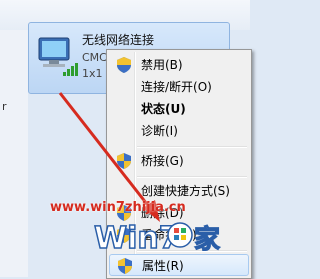  What do you see at coordinates (137, 238) in the screenshot?
I see `svg-text: Win7` at bounding box center [137, 238].